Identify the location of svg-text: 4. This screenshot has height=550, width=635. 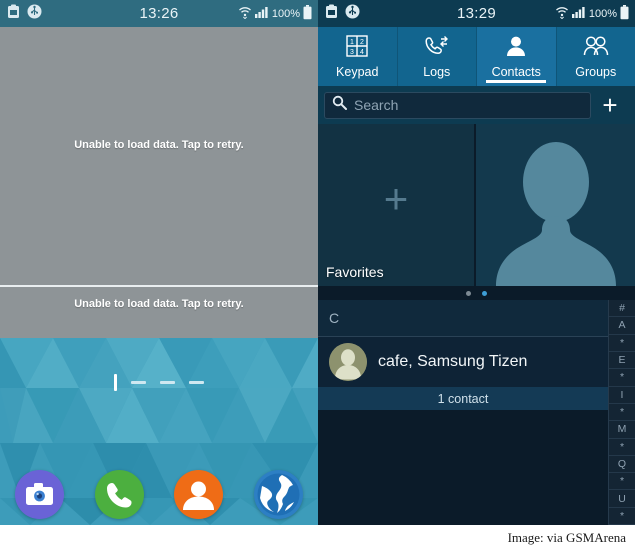
(362, 52).